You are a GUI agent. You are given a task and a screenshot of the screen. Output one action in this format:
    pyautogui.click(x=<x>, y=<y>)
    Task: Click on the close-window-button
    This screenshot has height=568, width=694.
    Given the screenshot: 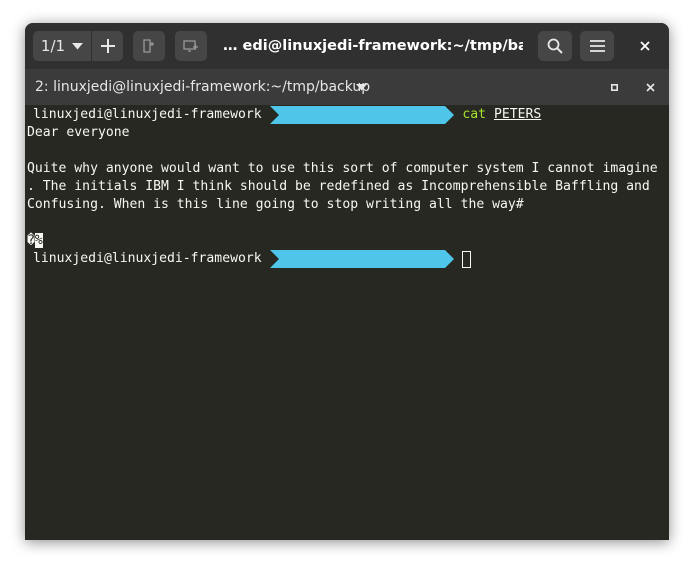 What is the action you would take?
    pyautogui.click(x=645, y=46)
    